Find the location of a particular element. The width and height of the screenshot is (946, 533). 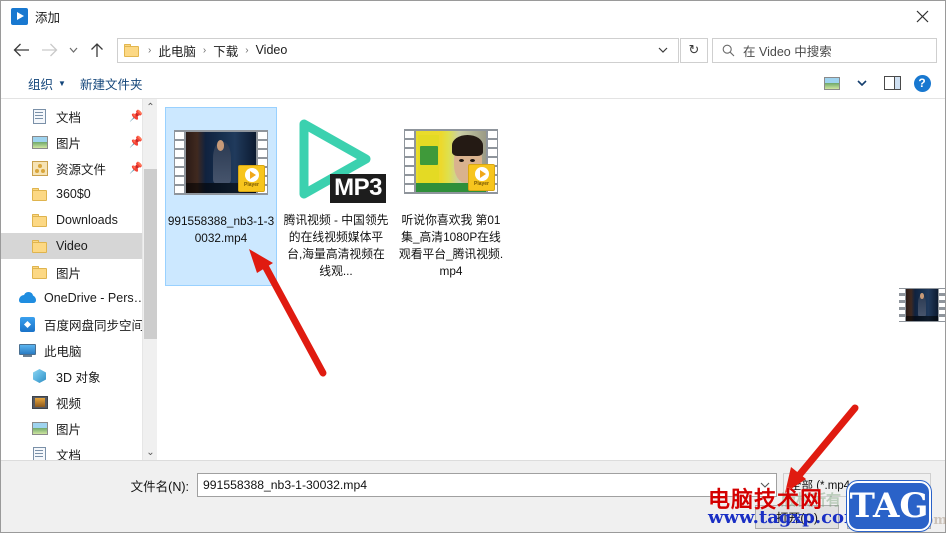

search-input: 在 Video 中搜索 is located at coordinates (824, 50).